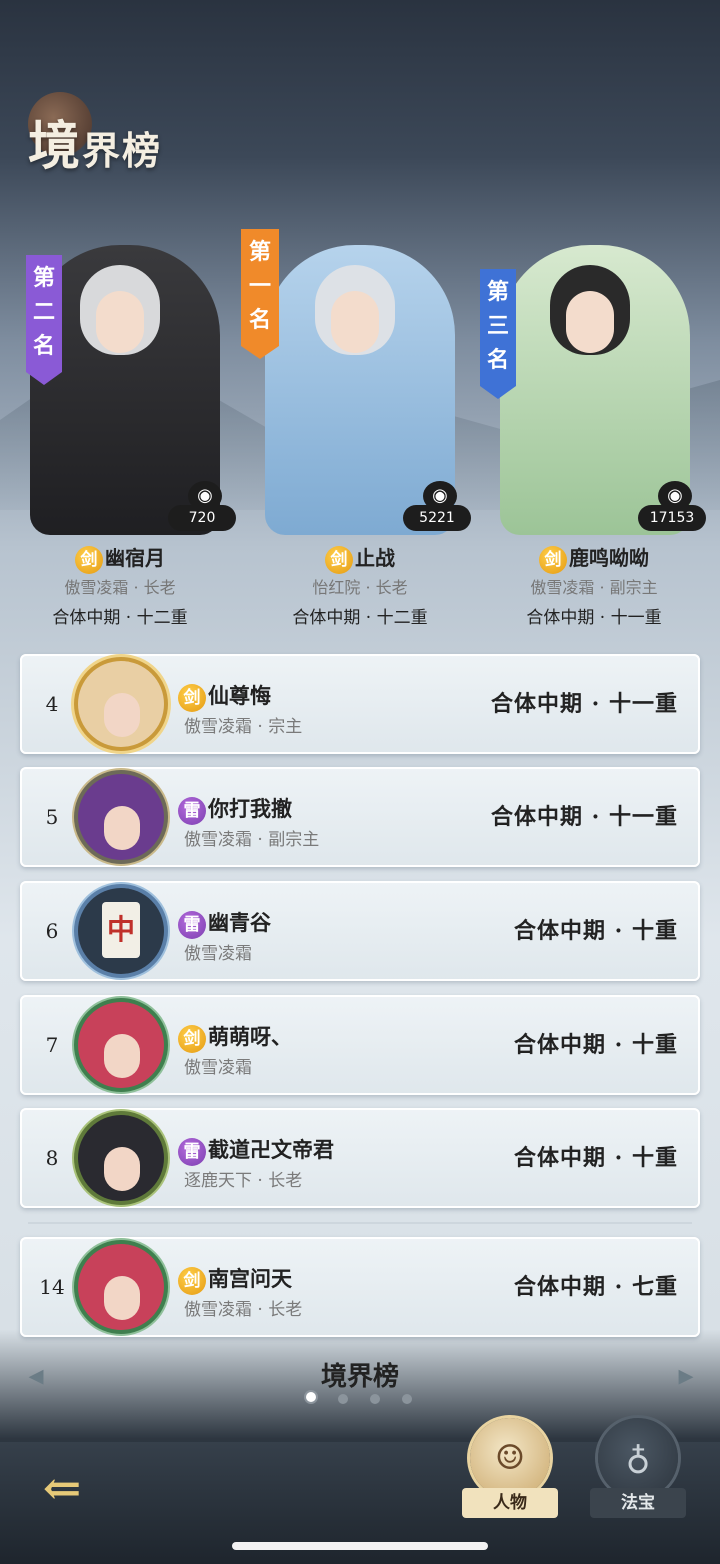 This screenshot has width=720, height=1564. I want to click on rank-number: 7, so click(52, 1045).